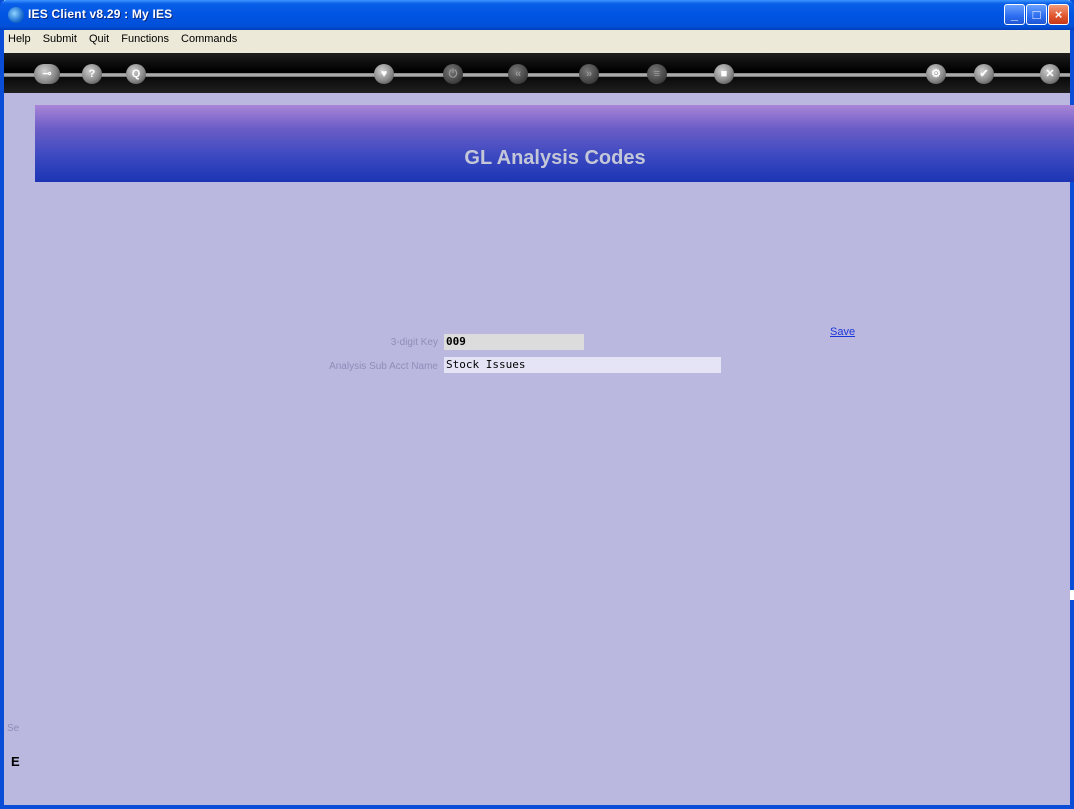 This screenshot has width=1074, height=809. Describe the element at coordinates (657, 74) in the screenshot. I see `list-icon: ≡` at that location.